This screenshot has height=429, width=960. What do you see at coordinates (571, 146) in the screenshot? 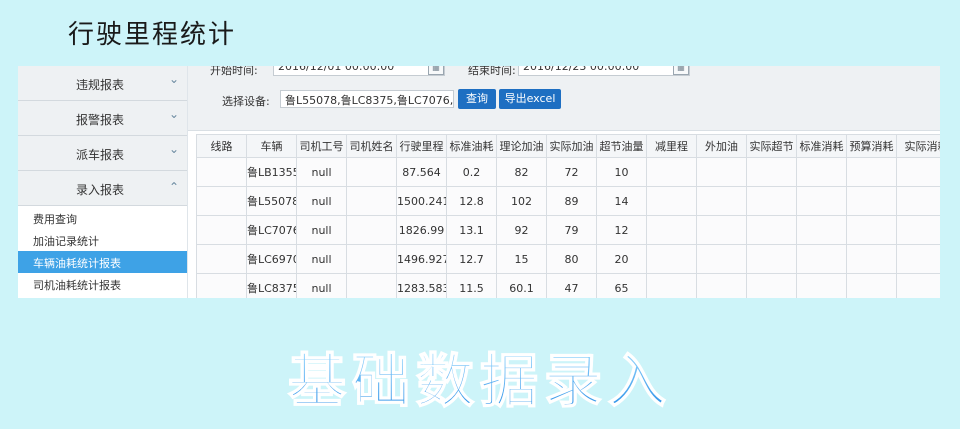
I see `column-header: 实际加油` at bounding box center [571, 146].